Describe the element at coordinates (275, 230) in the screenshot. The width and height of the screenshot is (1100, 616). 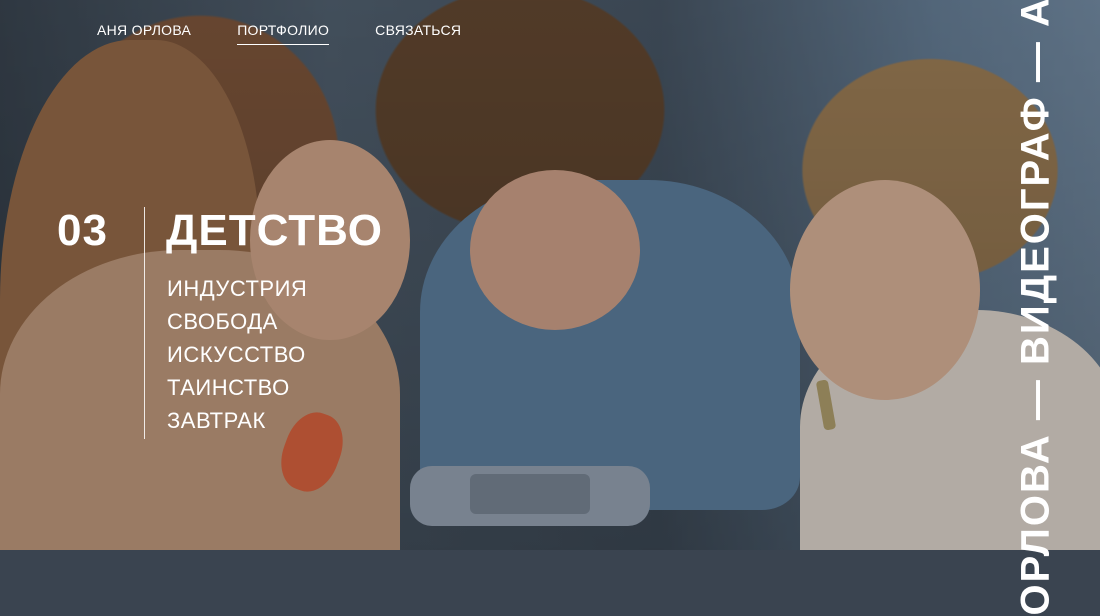
I see `section-title: ДЕТСТВО` at that location.